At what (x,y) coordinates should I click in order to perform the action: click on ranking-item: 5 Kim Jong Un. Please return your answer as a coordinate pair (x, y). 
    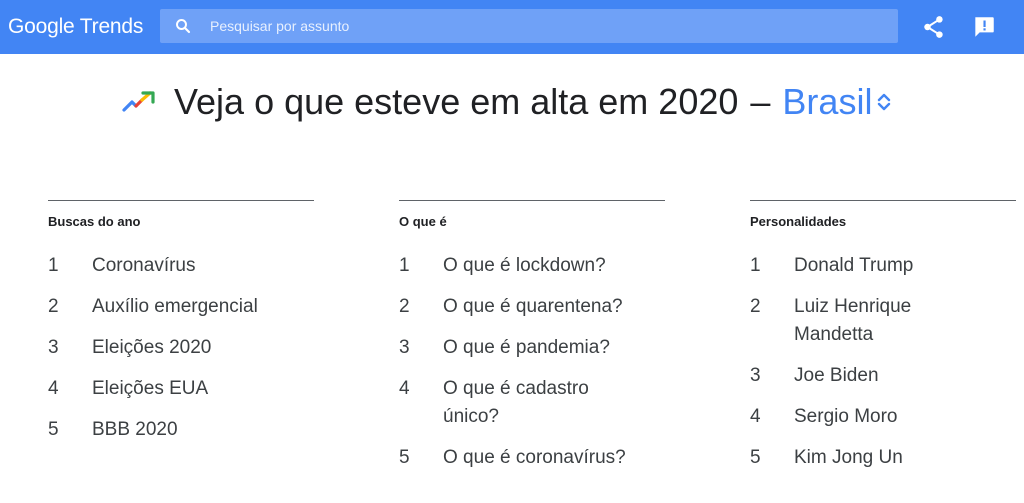
    Looking at the image, I should click on (883, 458).